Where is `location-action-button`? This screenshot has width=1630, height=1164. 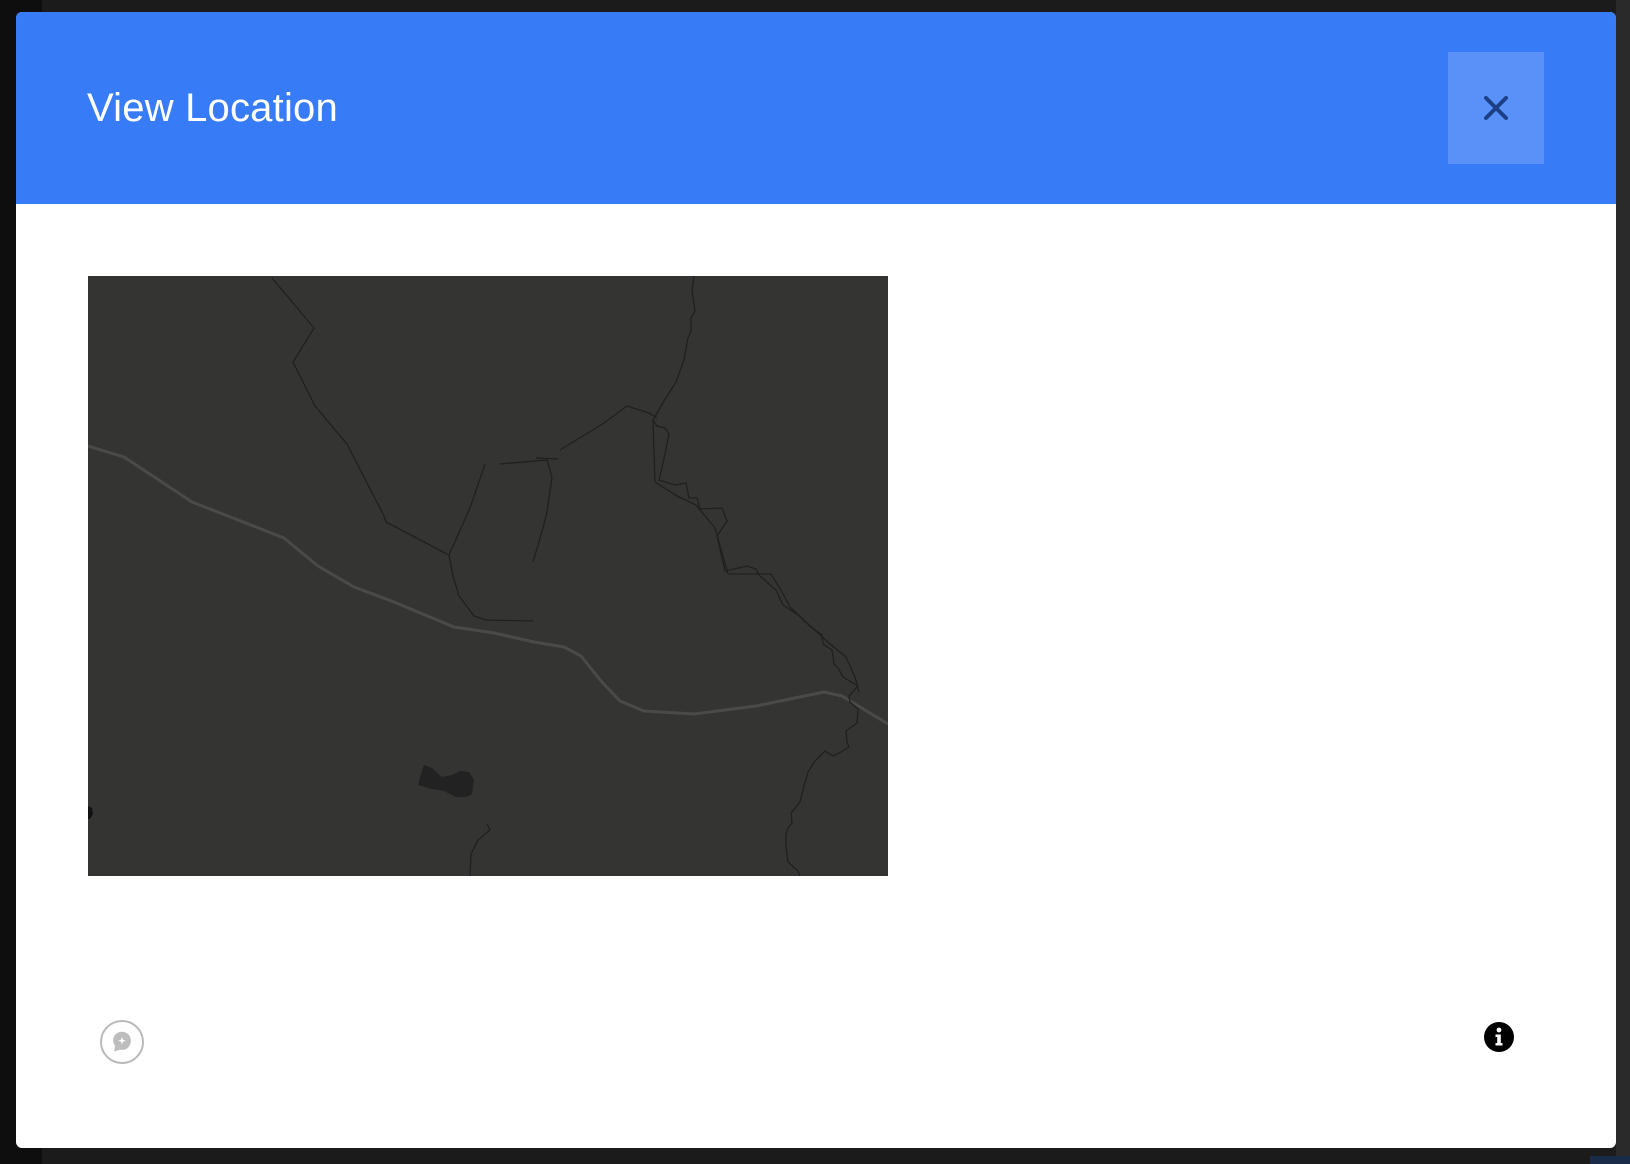 location-action-button is located at coordinates (122, 1042).